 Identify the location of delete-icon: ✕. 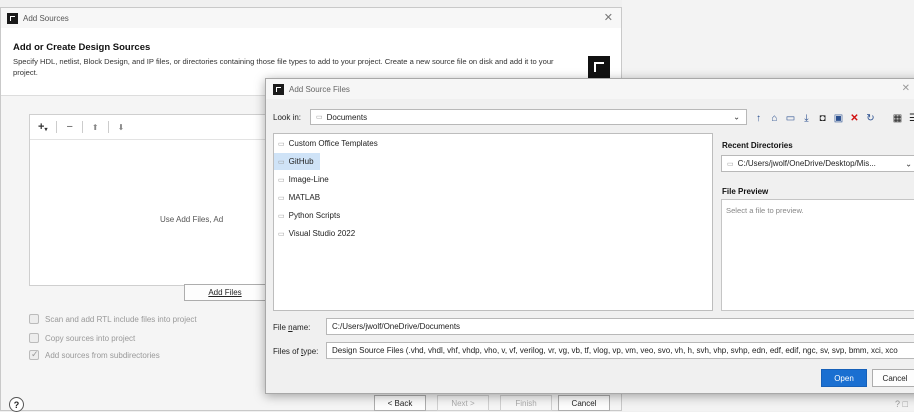
(854, 118).